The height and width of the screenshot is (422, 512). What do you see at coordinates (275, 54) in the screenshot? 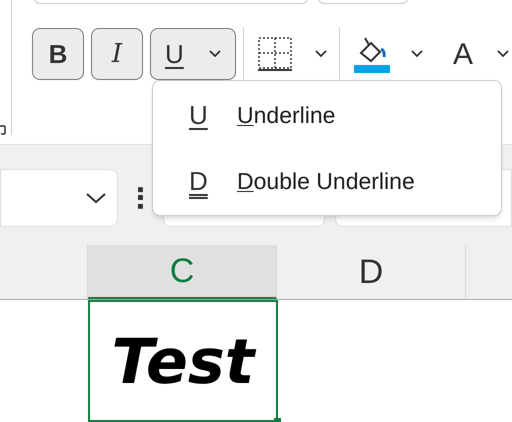
I see `borders-icon` at bounding box center [275, 54].